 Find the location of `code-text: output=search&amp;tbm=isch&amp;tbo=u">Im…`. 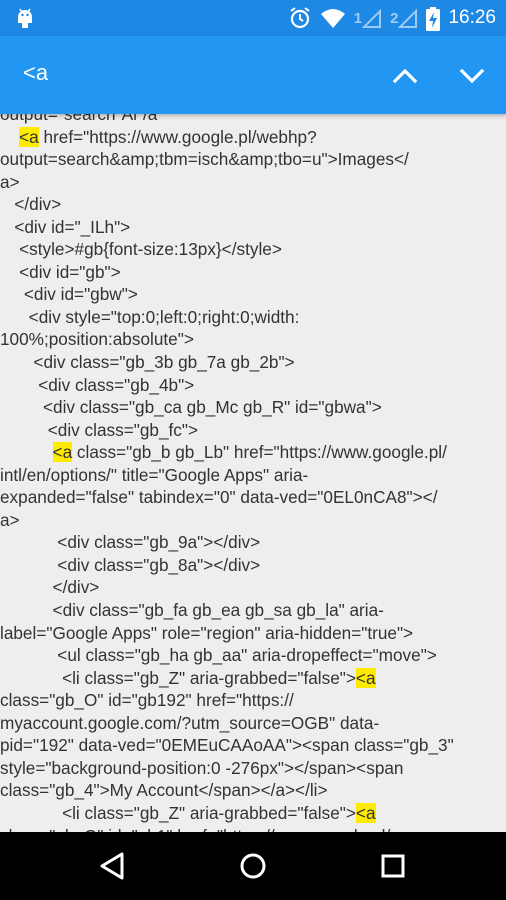

code-text: output=search&amp;tbm=isch&amp;tbo=u">Im… is located at coordinates (204, 159).